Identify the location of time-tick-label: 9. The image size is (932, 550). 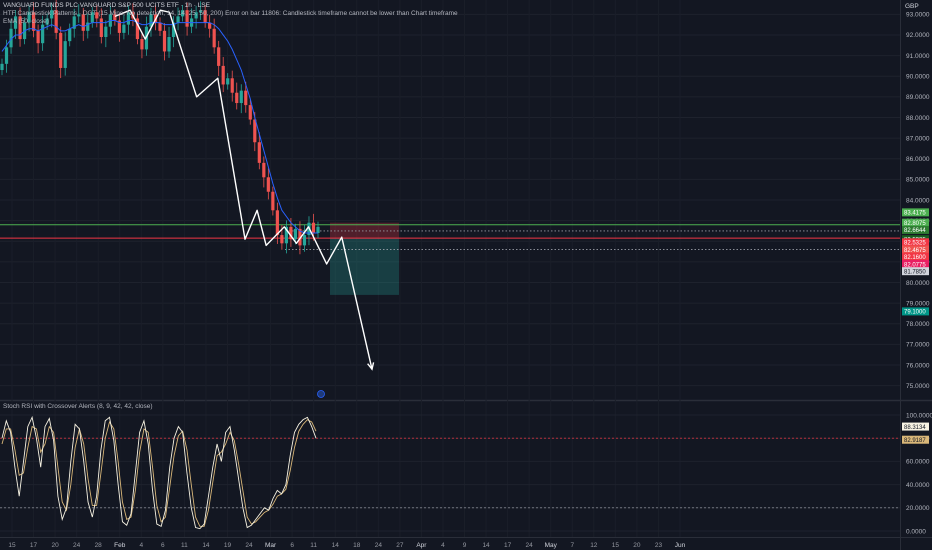
(465, 545).